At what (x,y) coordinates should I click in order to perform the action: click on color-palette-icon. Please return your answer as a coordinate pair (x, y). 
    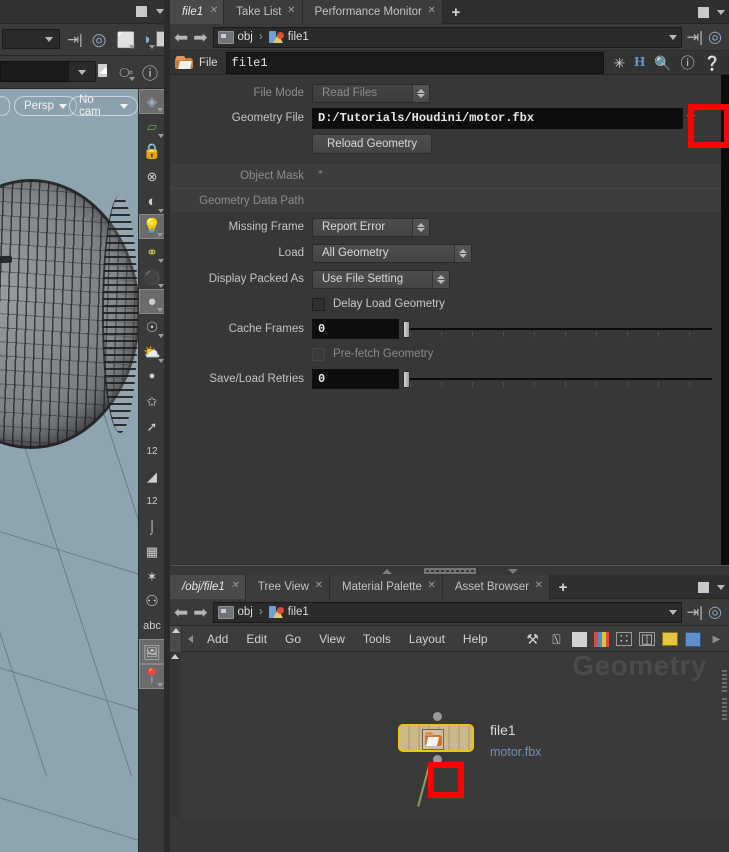
    Looking at the image, I should click on (601, 639).